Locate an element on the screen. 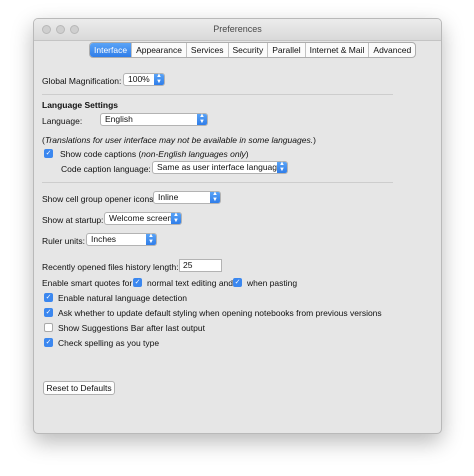  natural-language-checkbox: ✓ is located at coordinates (48, 297).